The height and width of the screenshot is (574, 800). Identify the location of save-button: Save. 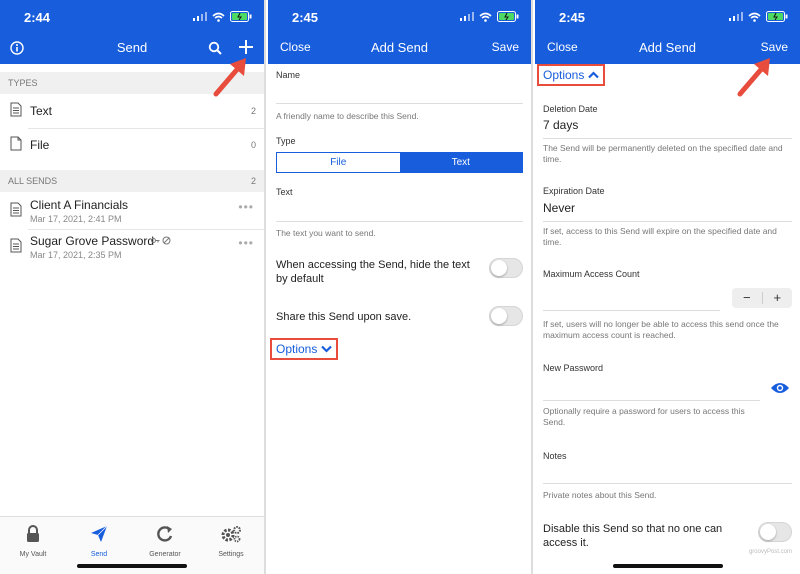
(505, 47).